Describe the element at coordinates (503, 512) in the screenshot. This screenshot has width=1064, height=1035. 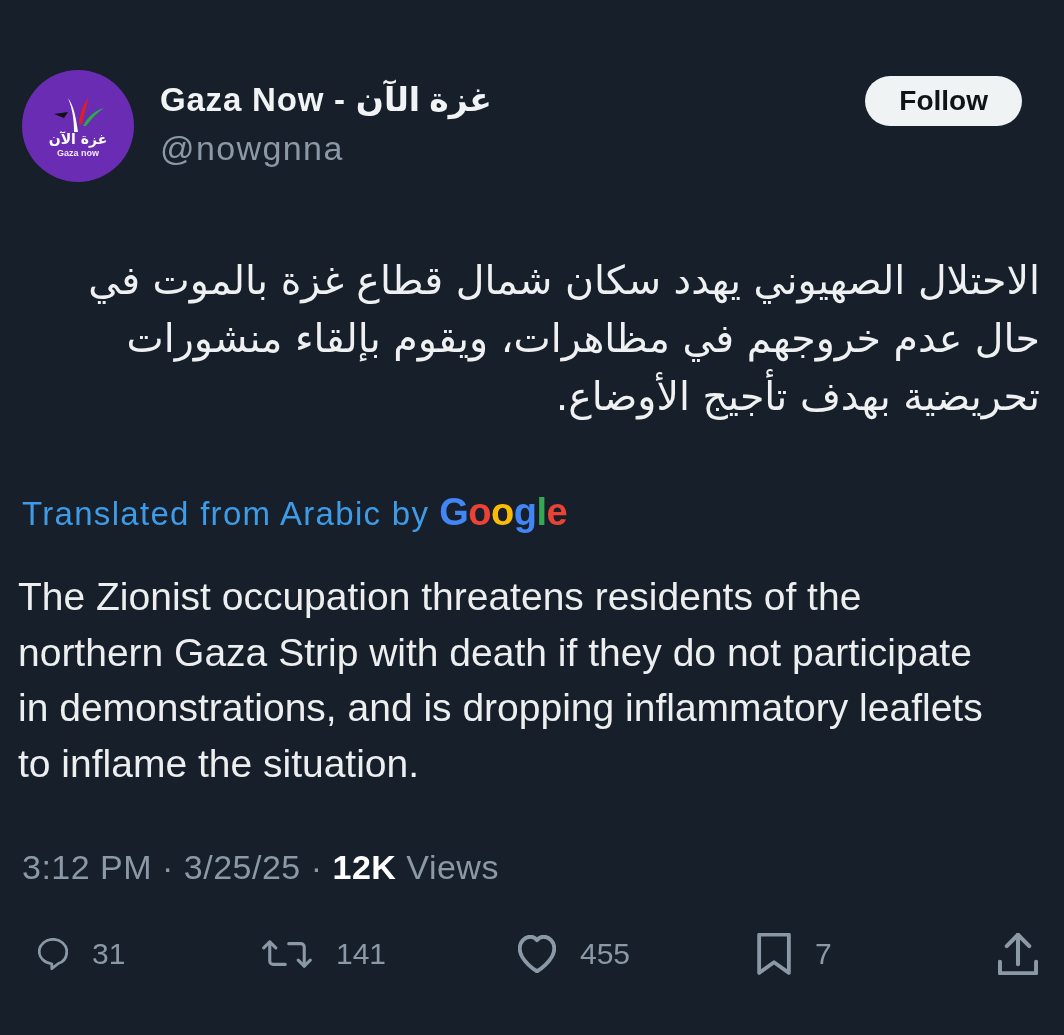
I see `google-logo: Google` at that location.